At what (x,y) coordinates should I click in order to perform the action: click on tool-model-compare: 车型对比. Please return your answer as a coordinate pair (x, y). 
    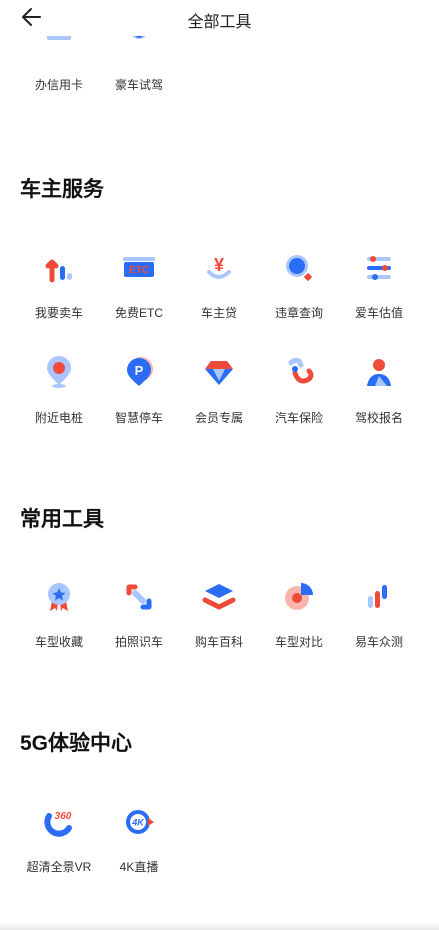
    Looking at the image, I should click on (299, 614).